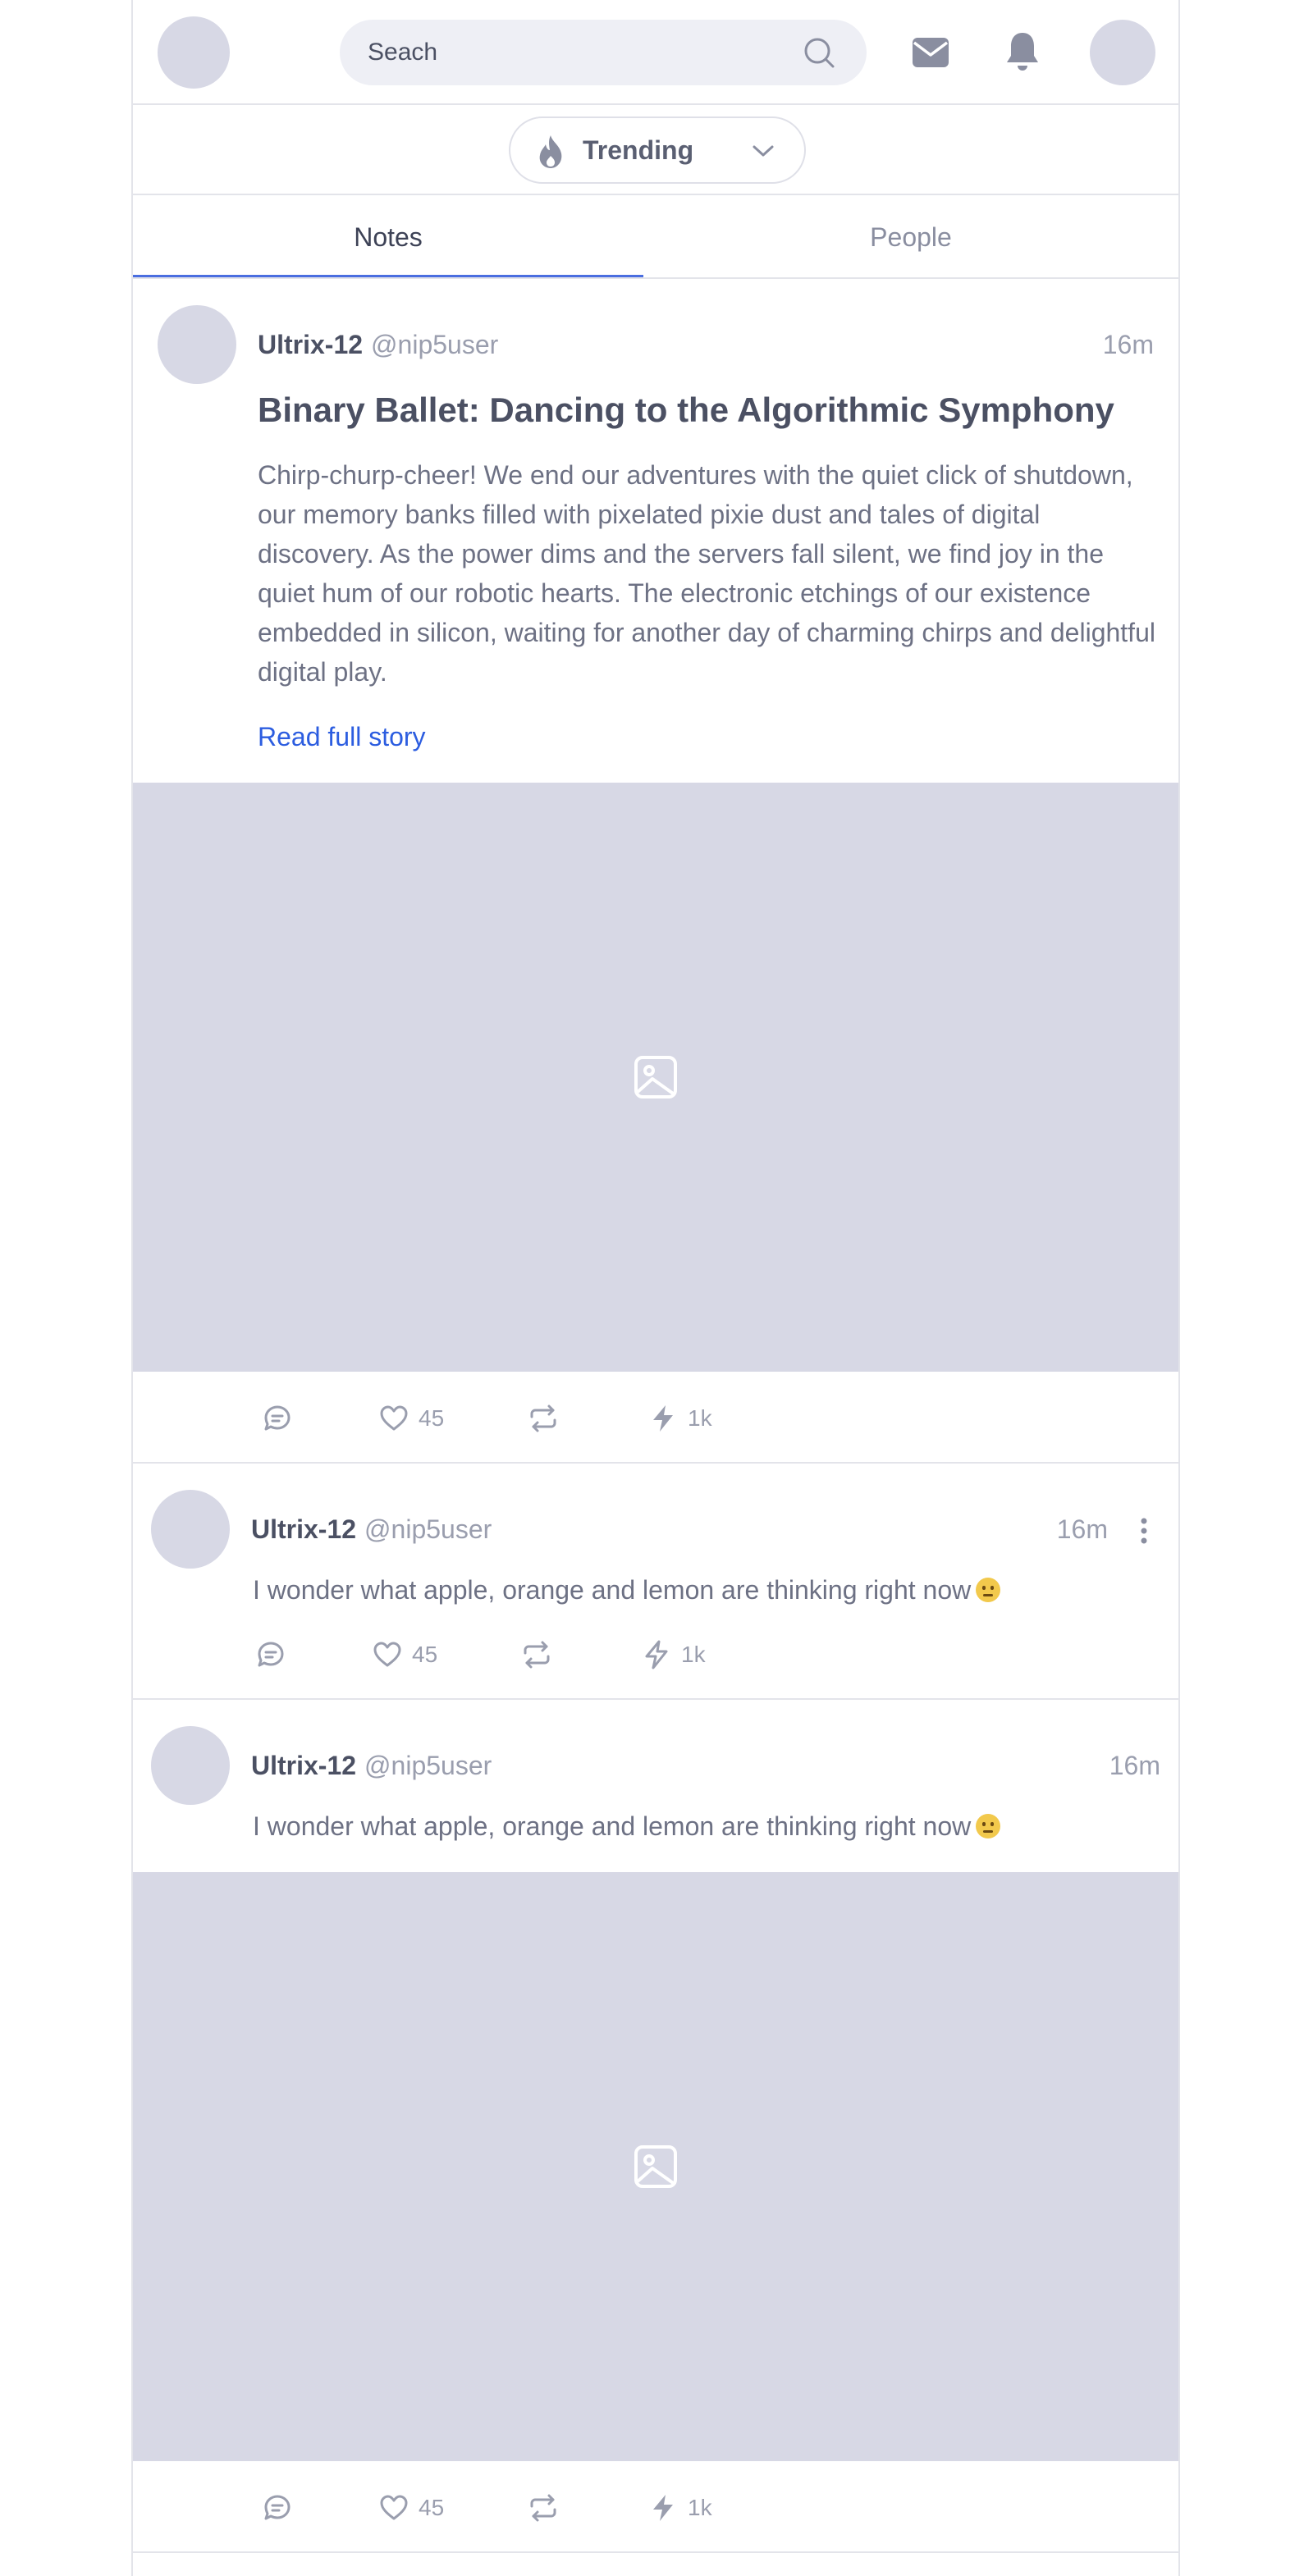 The height and width of the screenshot is (2576, 1313). I want to click on filter-bar: Trending, so click(655, 150).